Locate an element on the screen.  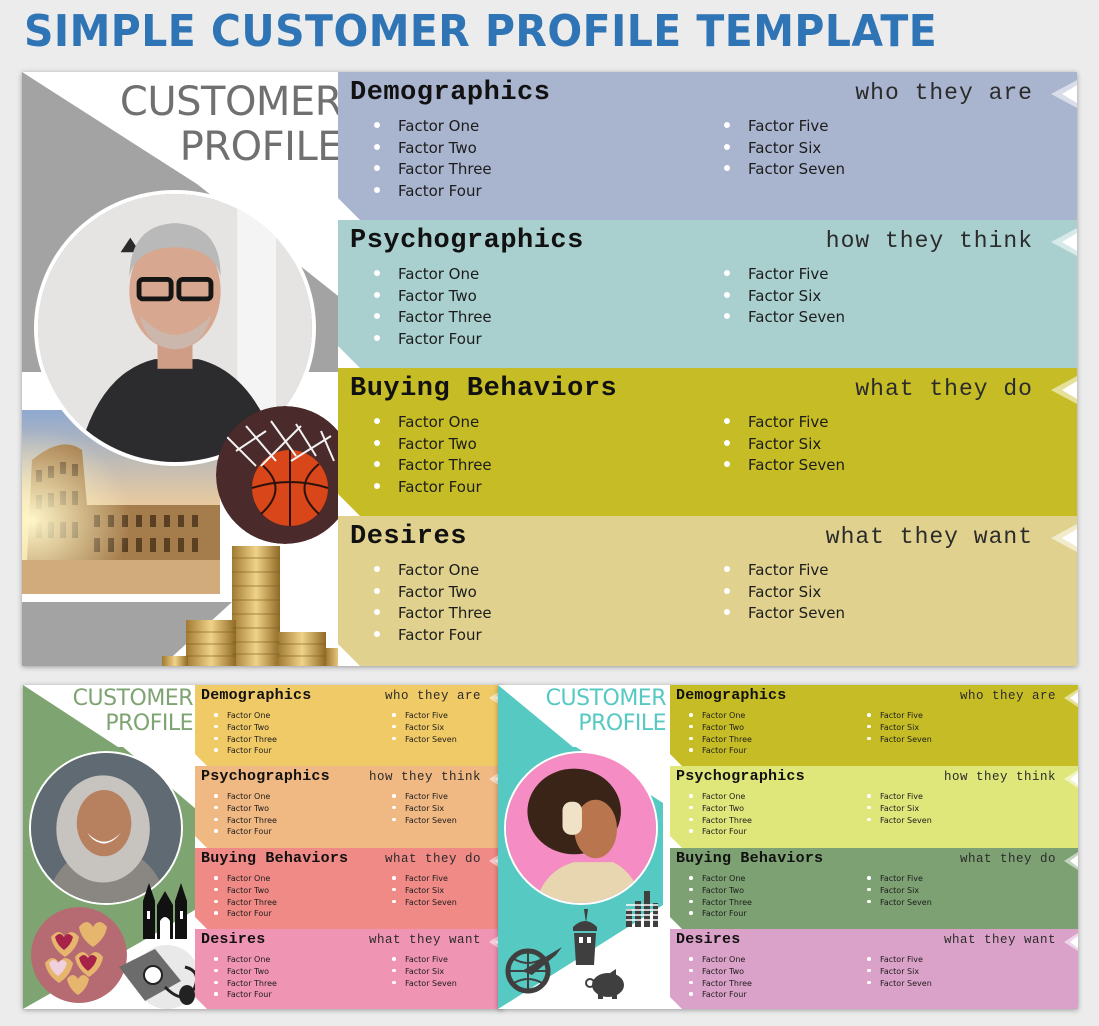
coin-stacks-image is located at coordinates (258, 605).